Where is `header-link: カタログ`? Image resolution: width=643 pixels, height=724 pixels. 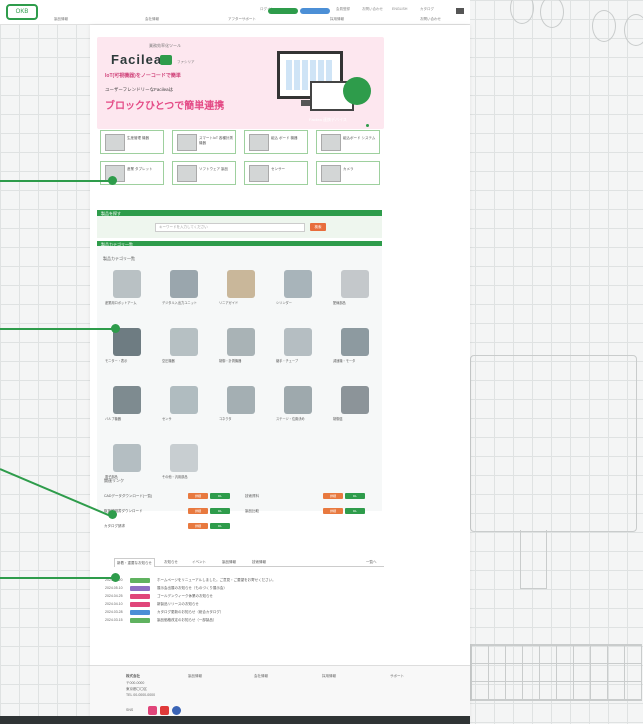 header-link: カタログ is located at coordinates (427, 9).